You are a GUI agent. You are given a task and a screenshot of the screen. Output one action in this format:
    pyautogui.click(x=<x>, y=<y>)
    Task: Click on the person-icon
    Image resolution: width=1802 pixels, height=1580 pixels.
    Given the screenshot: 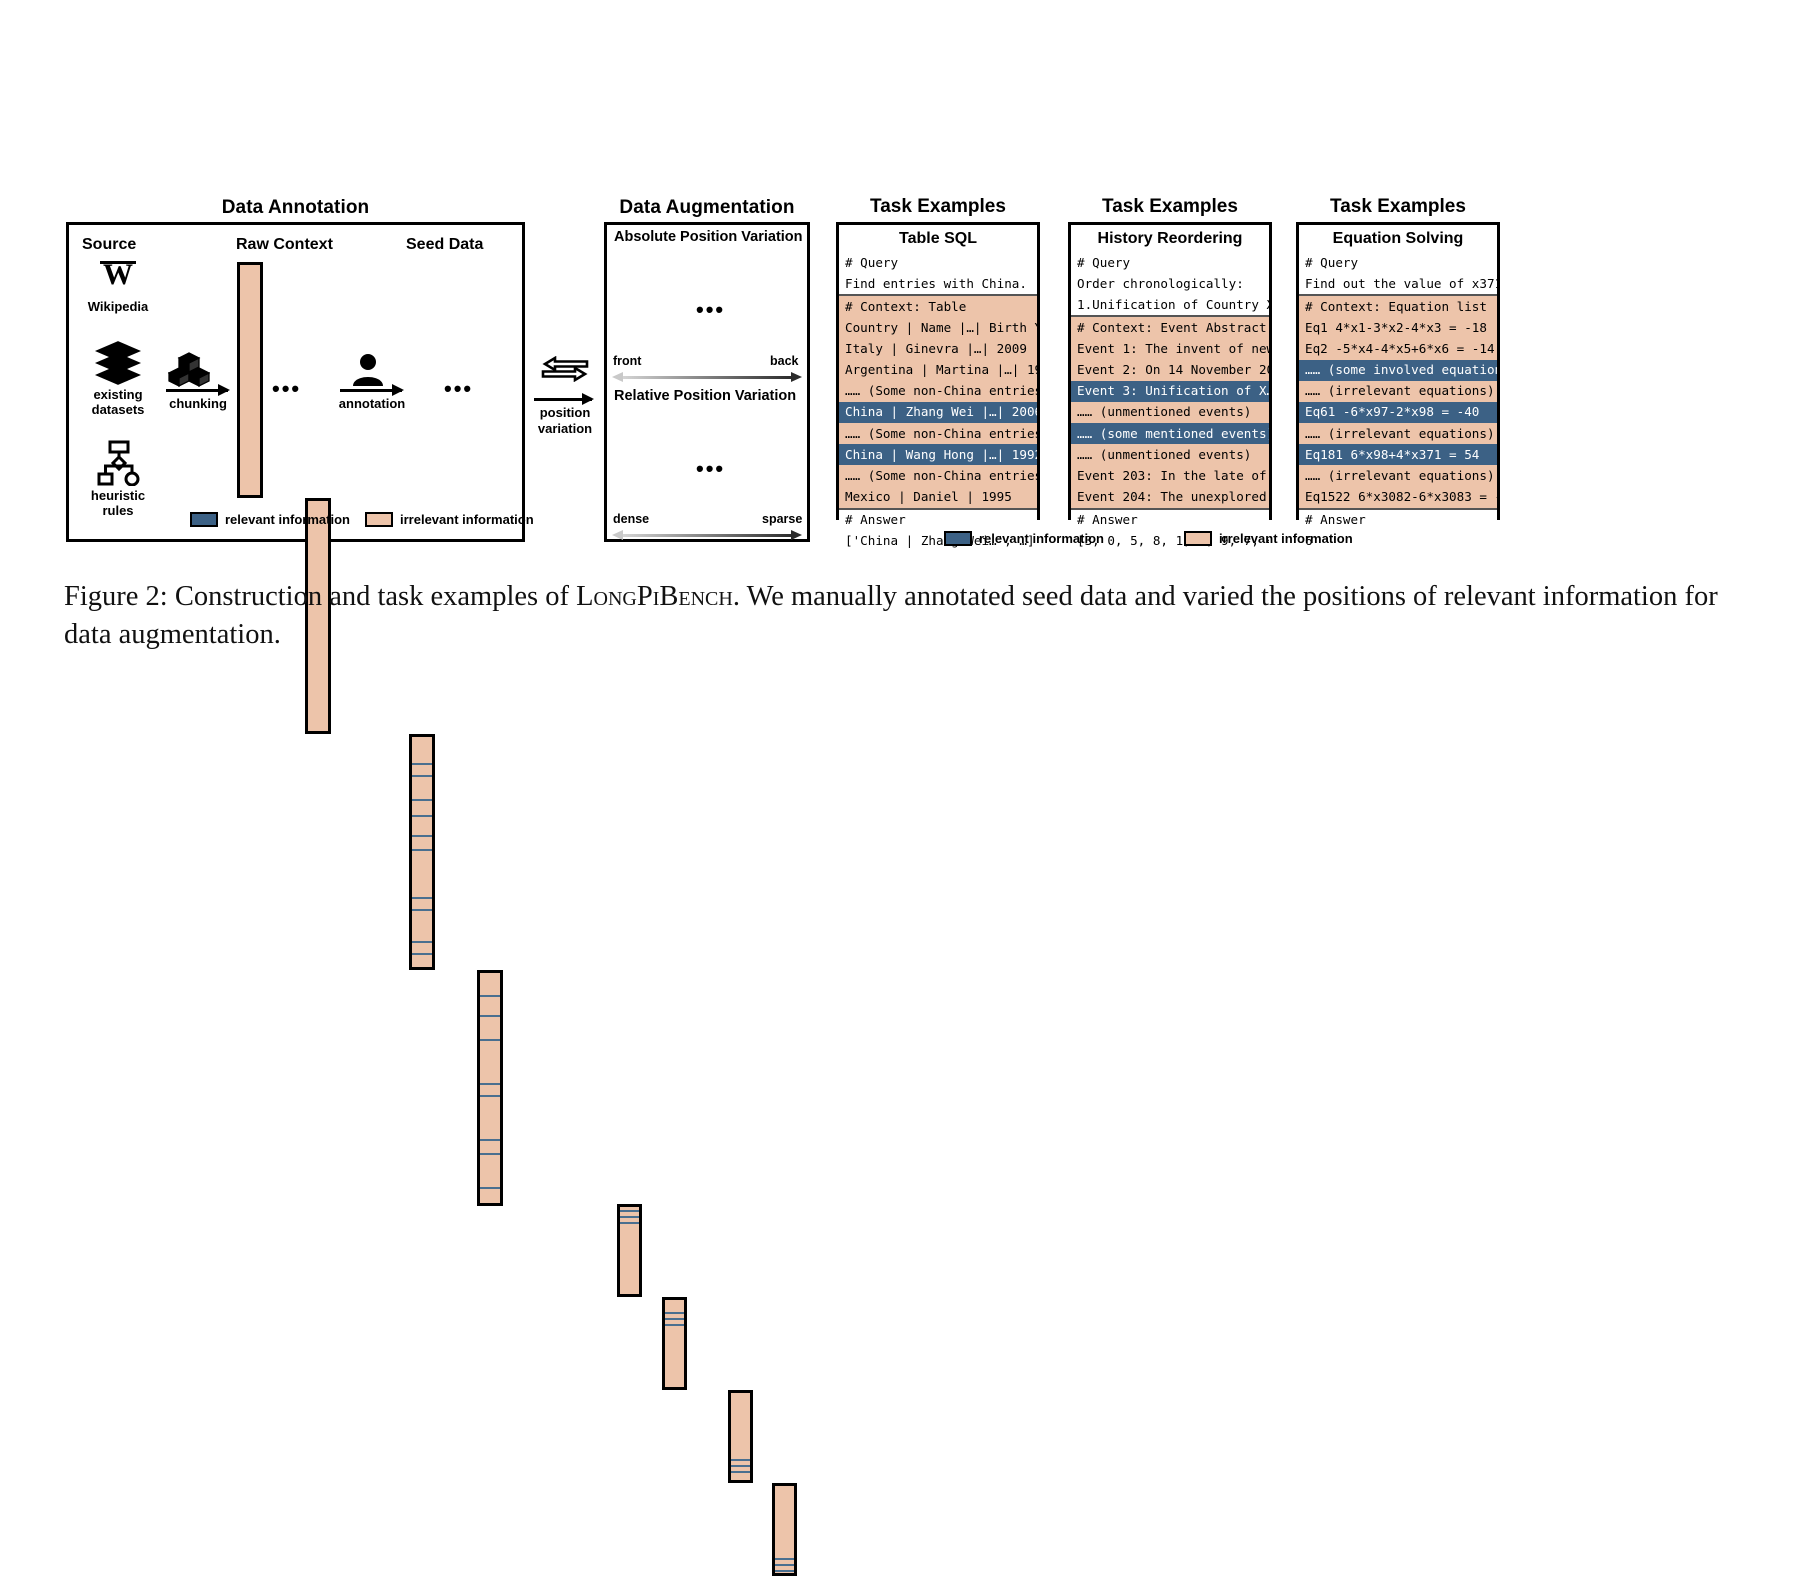 What is the action you would take?
    pyautogui.click(x=368, y=372)
    